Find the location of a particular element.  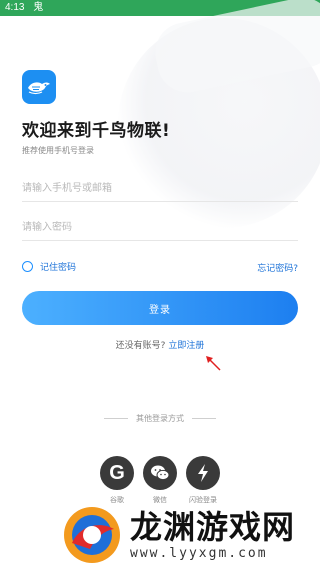

other-login-title: 其他登录方式 is located at coordinates (160, 418).